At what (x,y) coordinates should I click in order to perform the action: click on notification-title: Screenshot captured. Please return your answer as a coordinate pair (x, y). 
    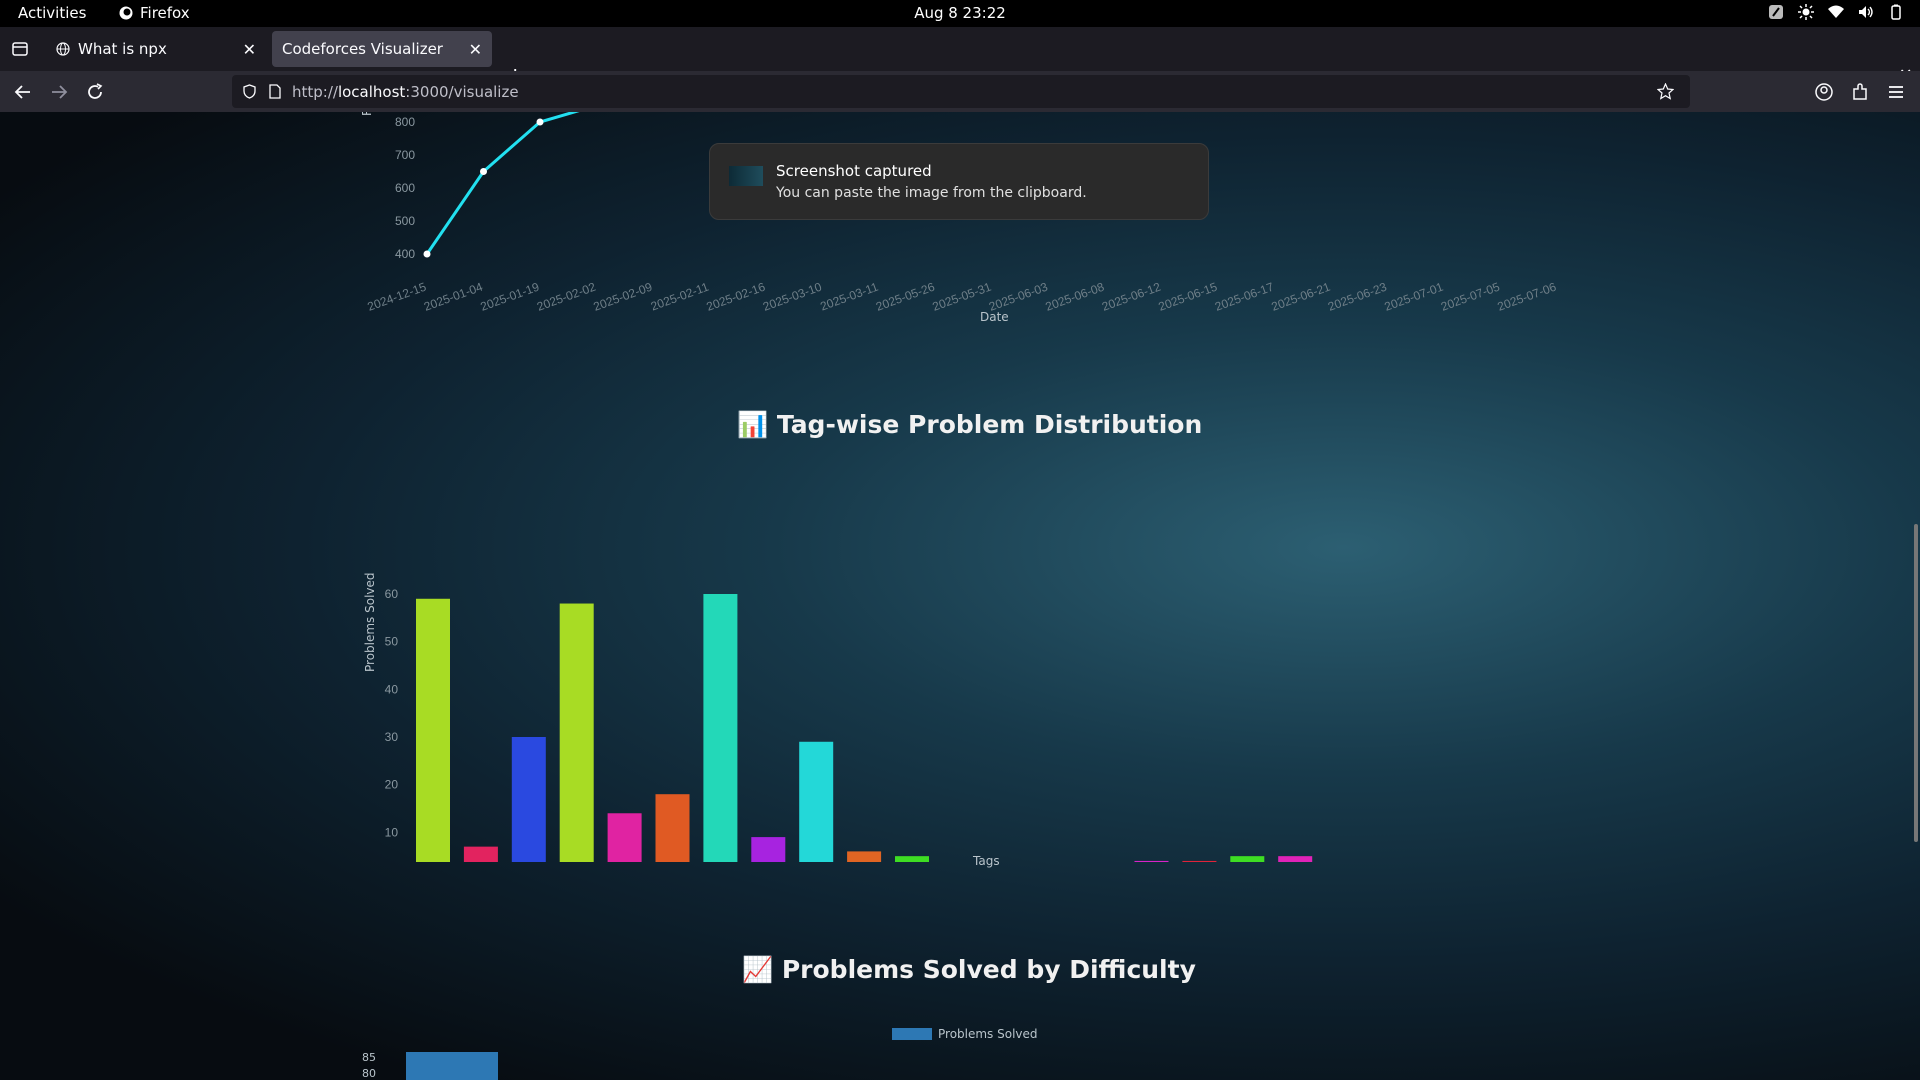
    Looking at the image, I should click on (854, 171).